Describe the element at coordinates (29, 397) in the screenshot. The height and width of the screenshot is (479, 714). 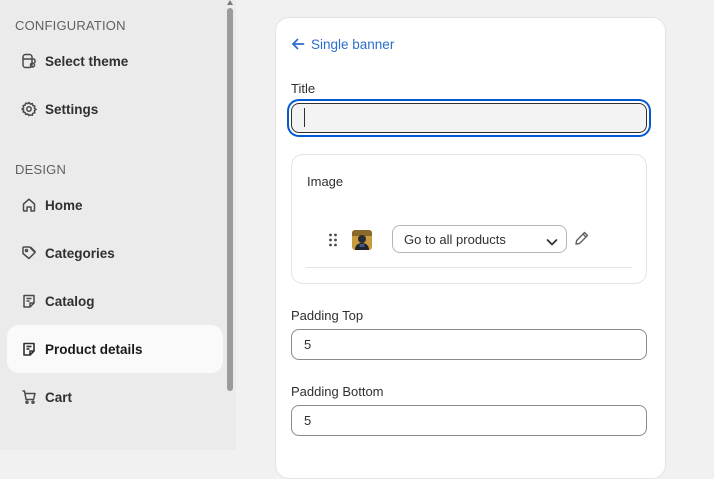
I see `cart-icon` at that location.